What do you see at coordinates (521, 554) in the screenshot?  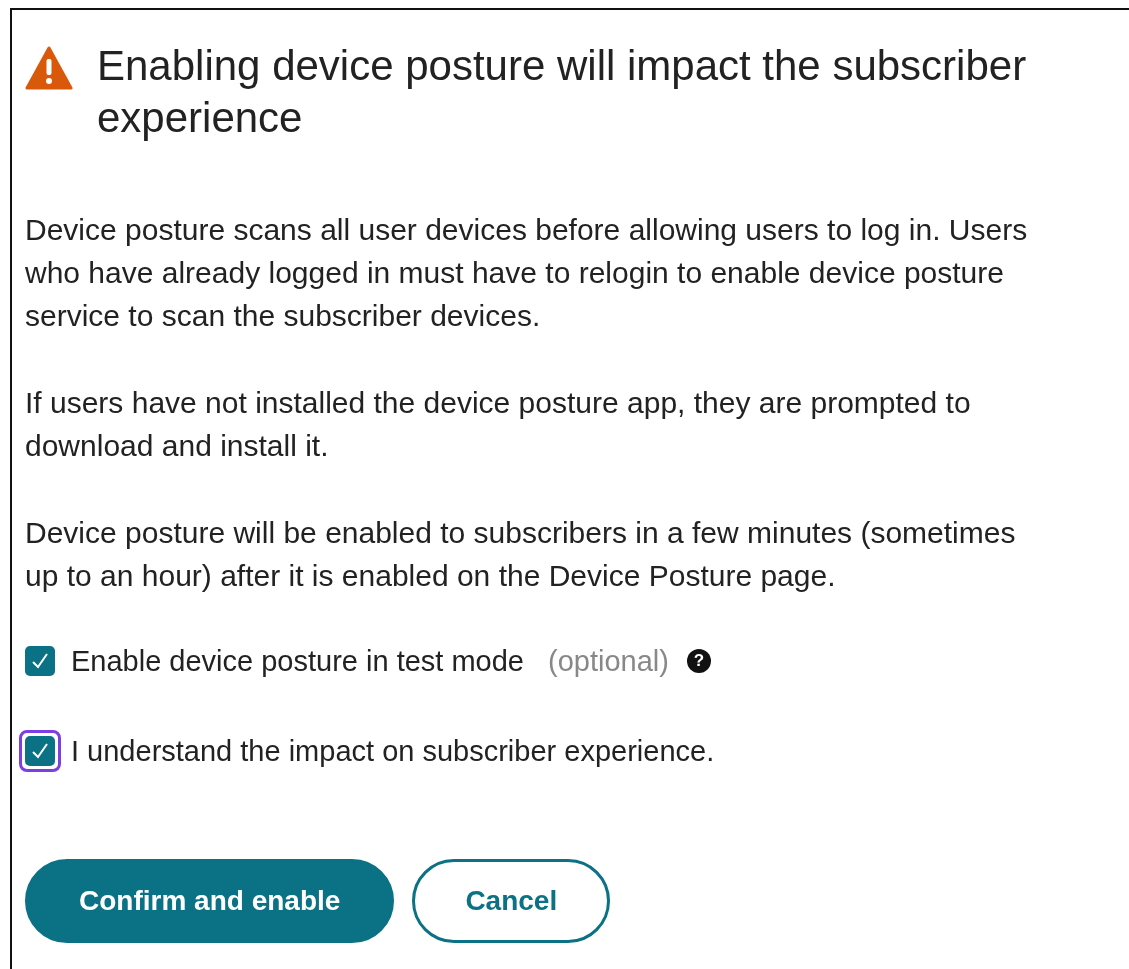 I see `description-paragraph: Device posture will be enabled to subscribers in a few minutes (sometimes up to an hour) after it is enabled on the Device Posture page.` at bounding box center [521, 554].